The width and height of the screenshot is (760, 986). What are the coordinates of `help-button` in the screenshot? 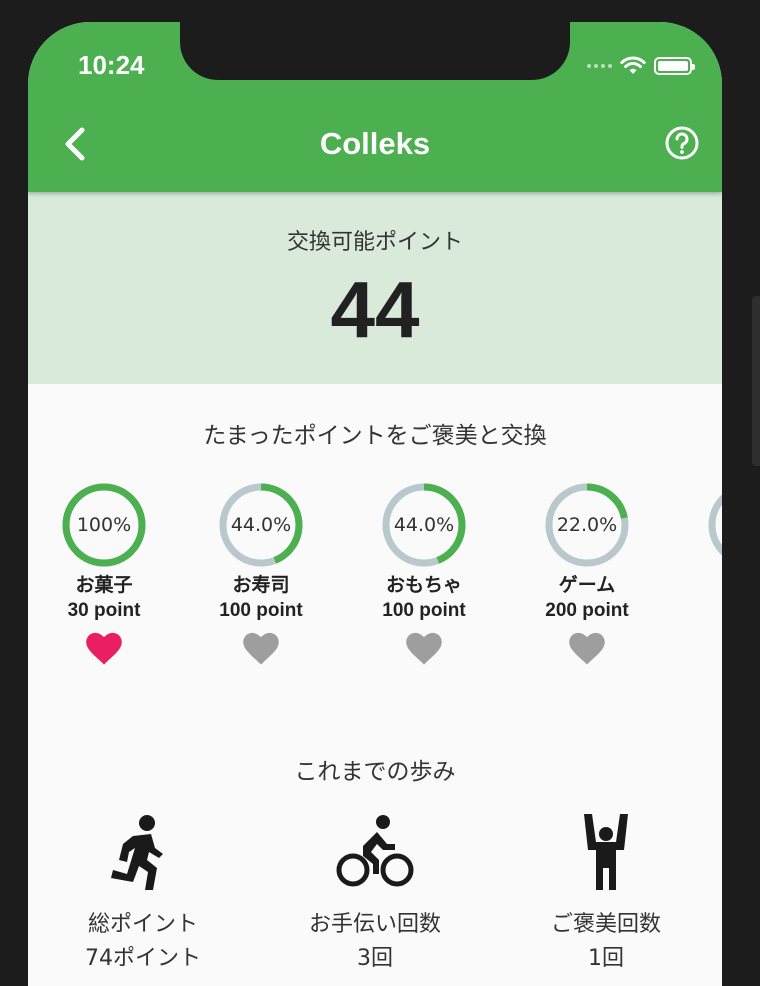 It's located at (682, 143).